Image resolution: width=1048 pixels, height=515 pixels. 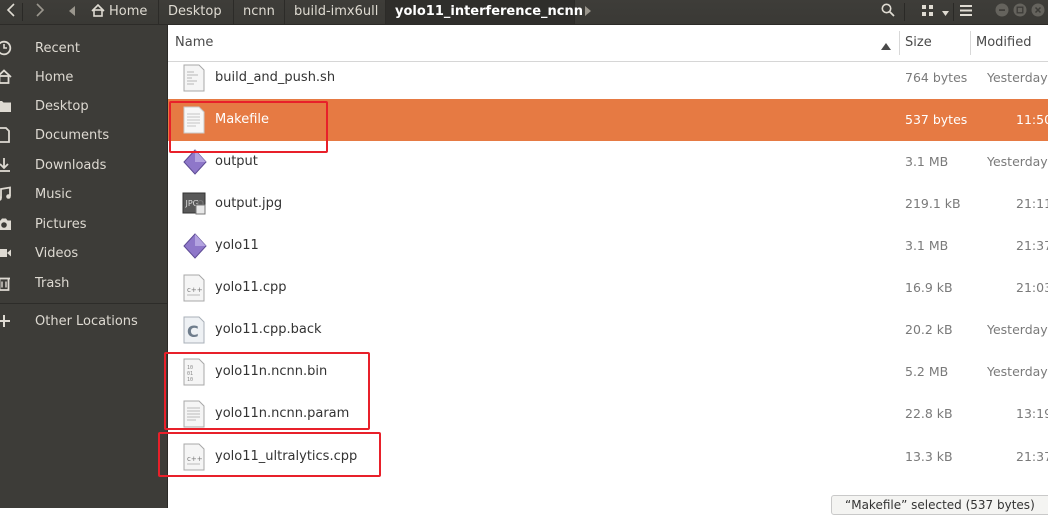 I want to click on file-row-yolo11-cpp: c++ yolo11.cpp 16.9 kB 21:03, so click(x=608, y=288).